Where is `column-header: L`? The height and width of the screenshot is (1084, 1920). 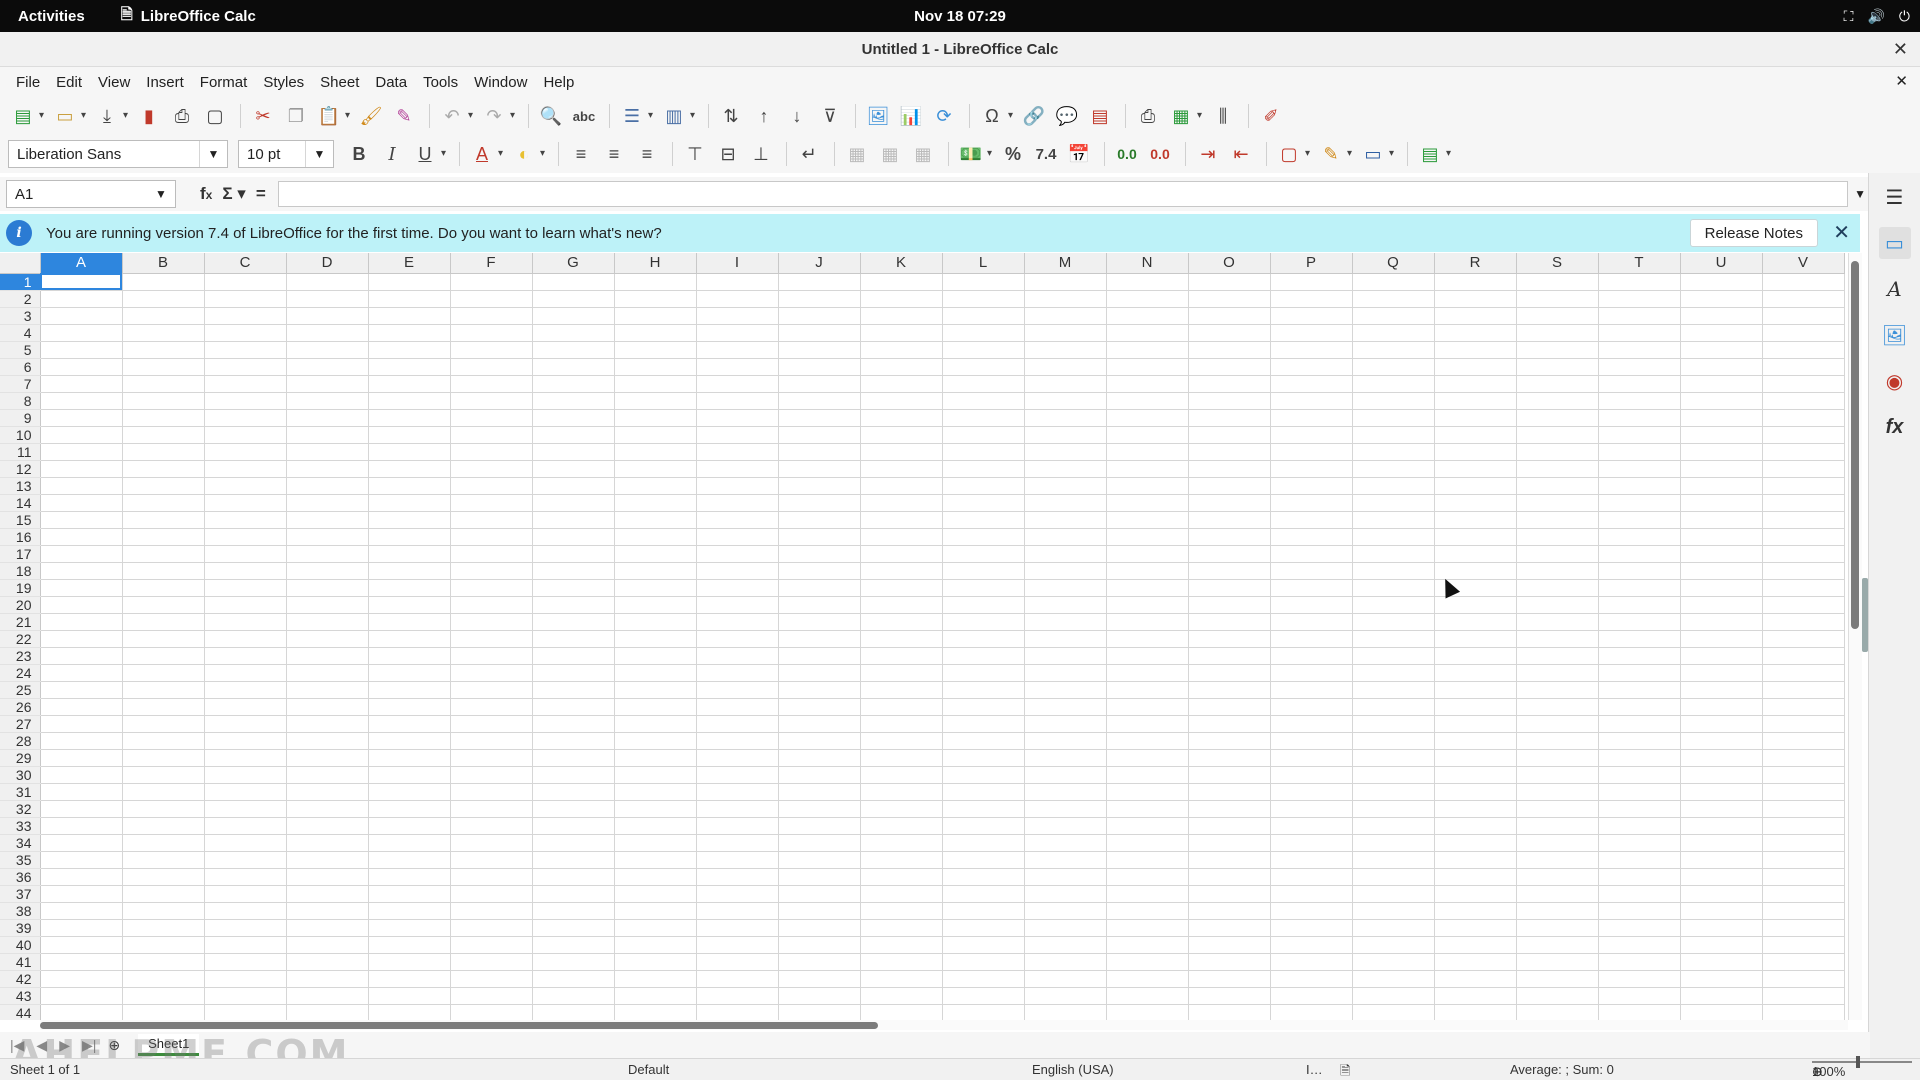 column-header: L is located at coordinates (983, 263).